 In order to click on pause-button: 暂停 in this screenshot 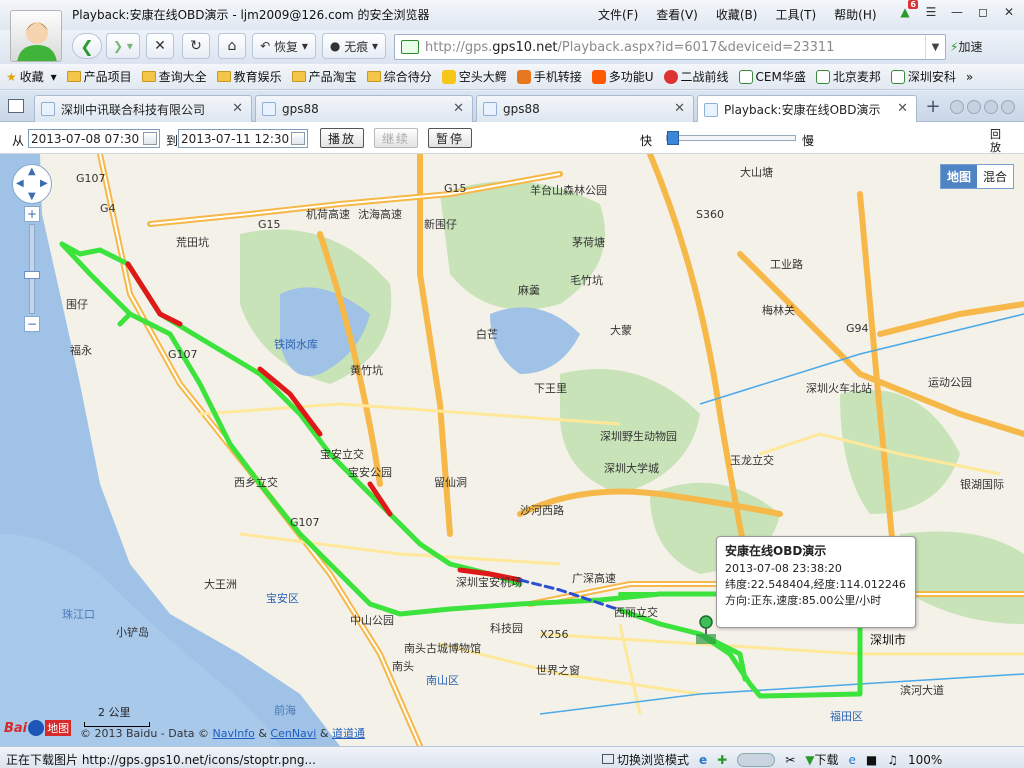, I will do `click(450, 138)`.